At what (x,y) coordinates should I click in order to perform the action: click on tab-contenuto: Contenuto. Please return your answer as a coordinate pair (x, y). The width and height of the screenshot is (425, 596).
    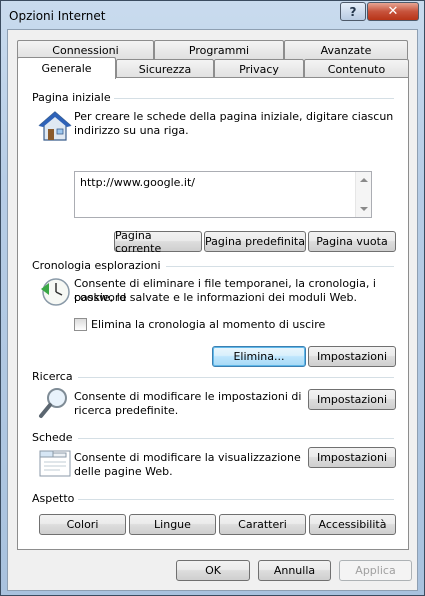
    Looking at the image, I should click on (356, 68).